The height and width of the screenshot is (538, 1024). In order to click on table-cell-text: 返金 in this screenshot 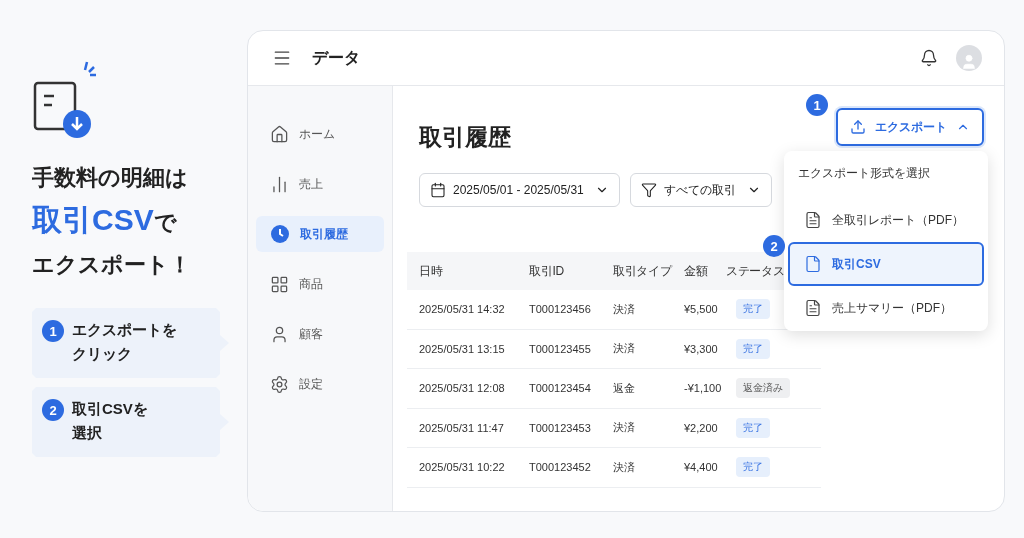, I will do `click(624, 388)`.